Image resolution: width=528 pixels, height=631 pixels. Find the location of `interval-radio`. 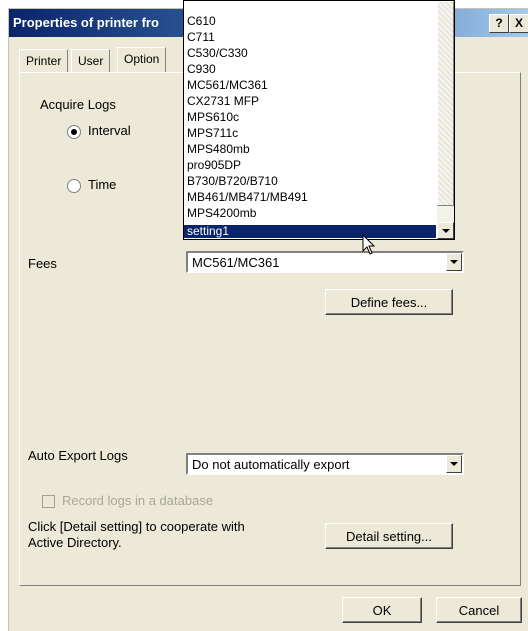

interval-radio is located at coordinates (74, 132).